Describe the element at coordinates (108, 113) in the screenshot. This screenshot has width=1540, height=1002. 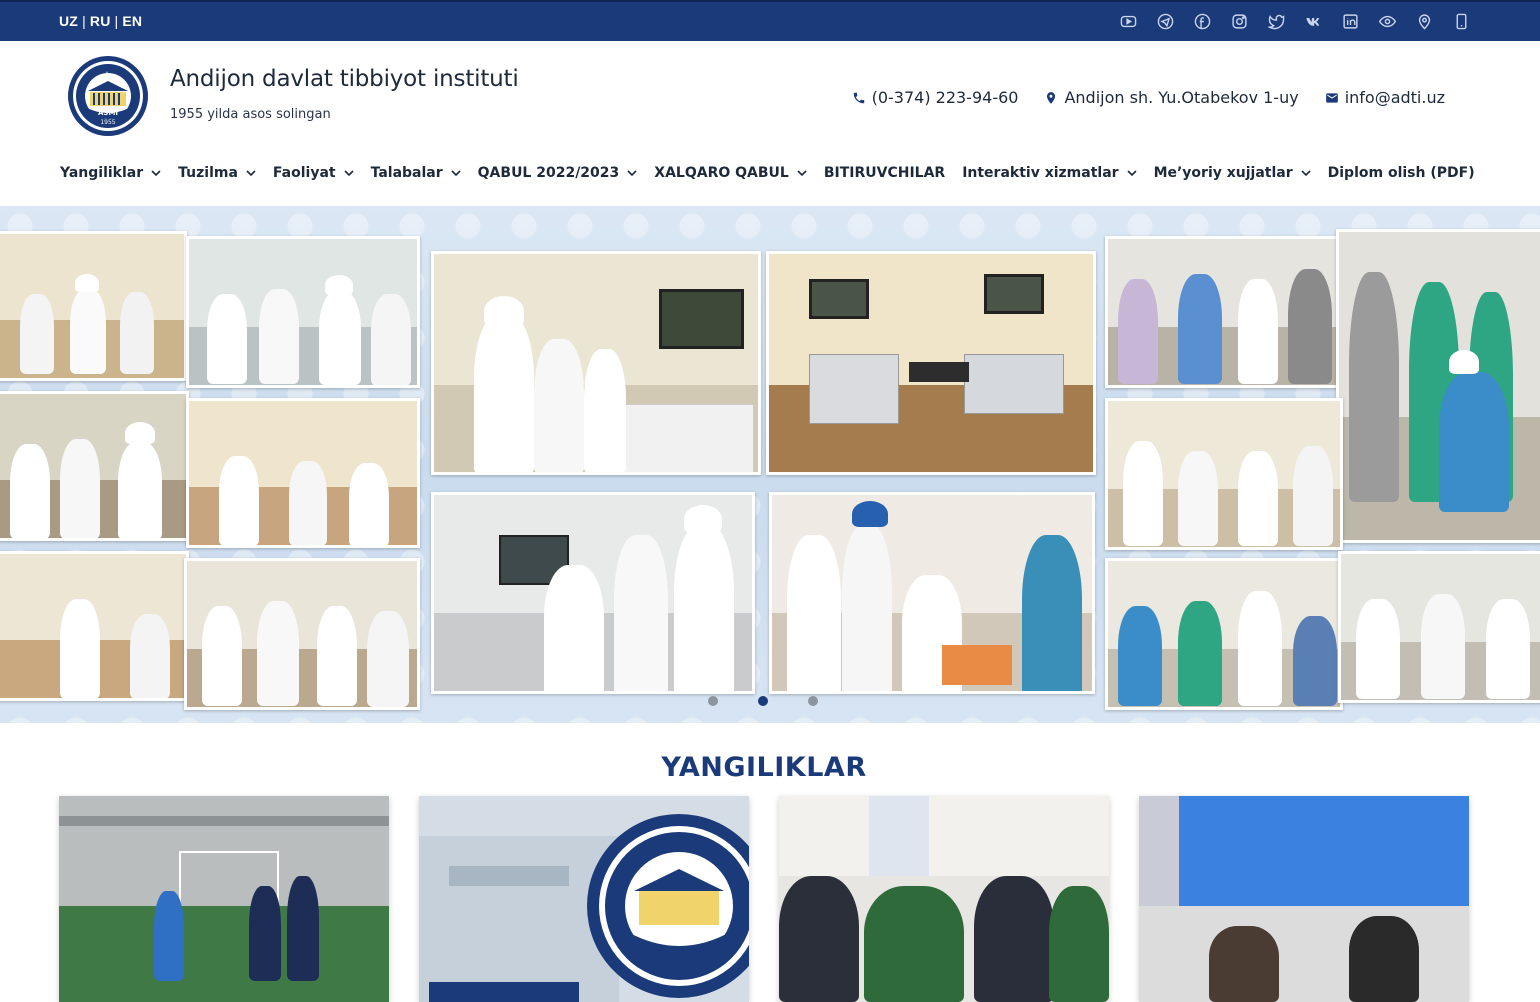
I see `logo-abbr: ASMI` at that location.